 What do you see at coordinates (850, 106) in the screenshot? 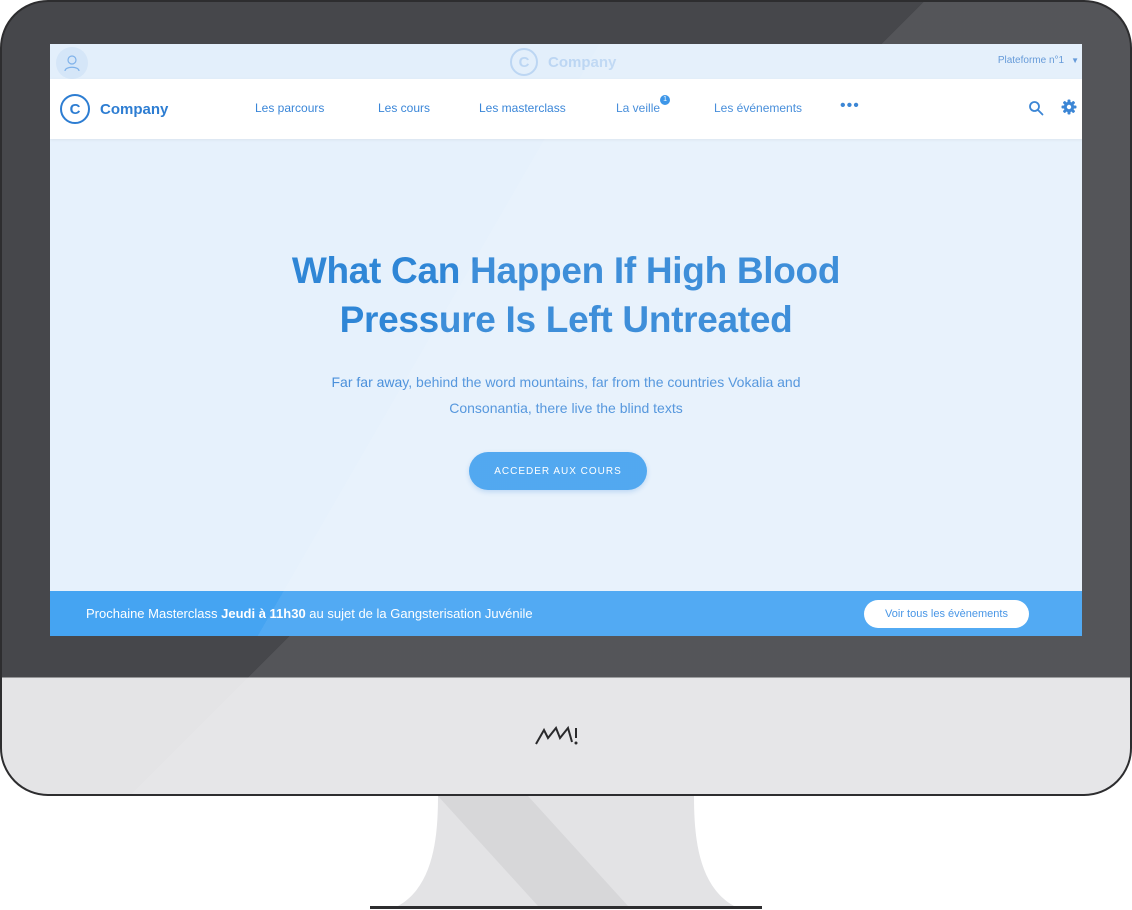
I see `more-menu-icon: •••` at bounding box center [850, 106].